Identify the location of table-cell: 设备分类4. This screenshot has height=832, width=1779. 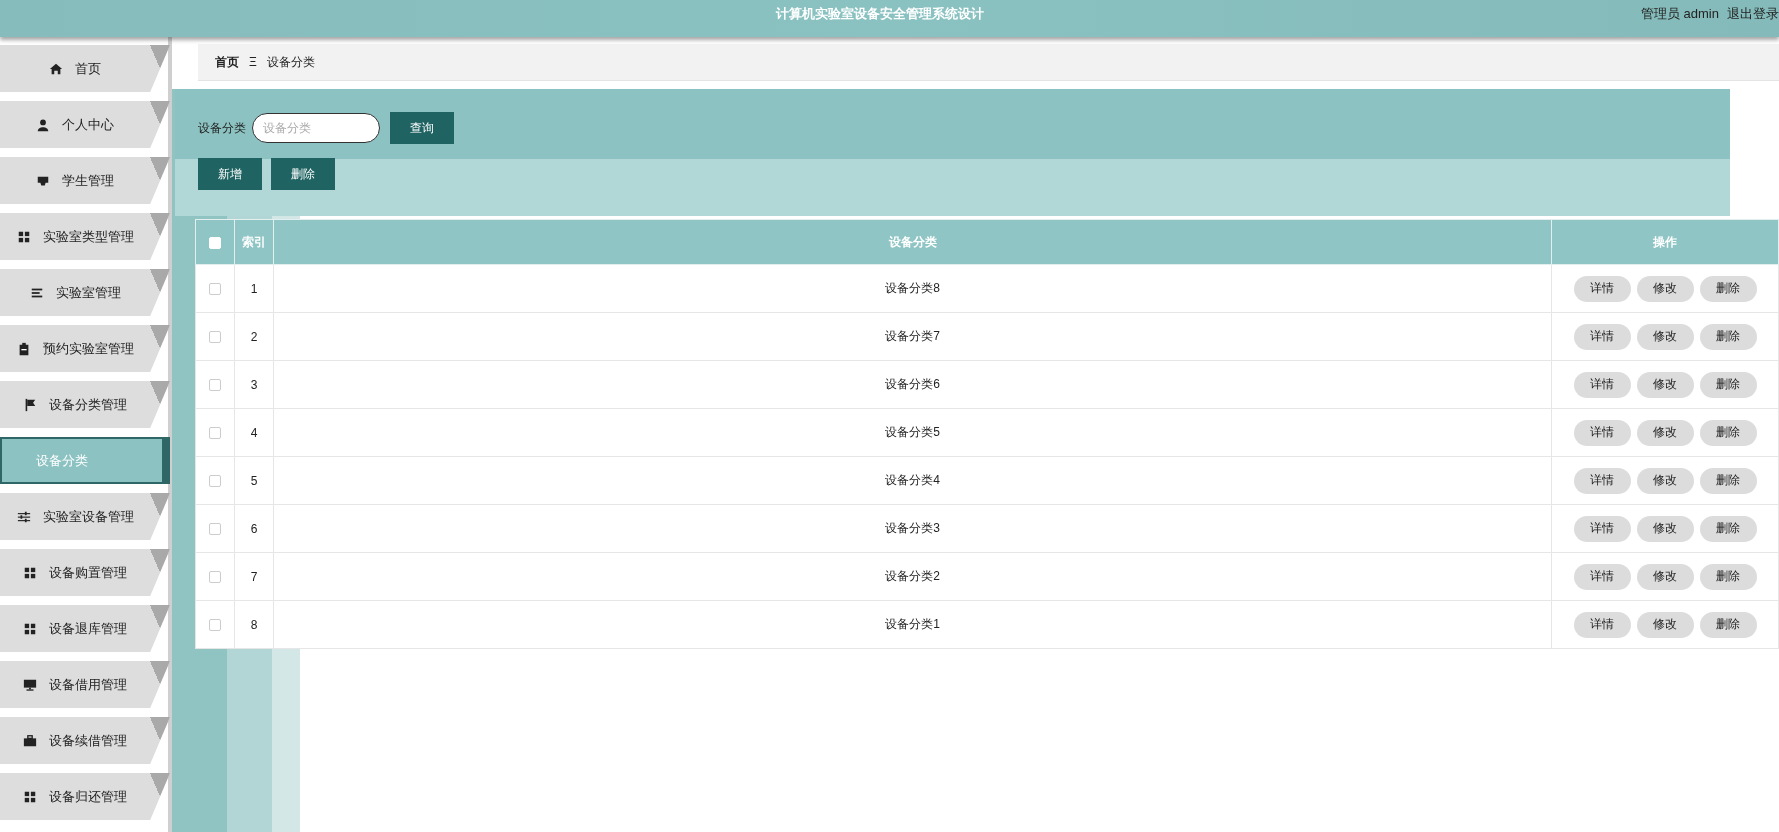
(912, 480).